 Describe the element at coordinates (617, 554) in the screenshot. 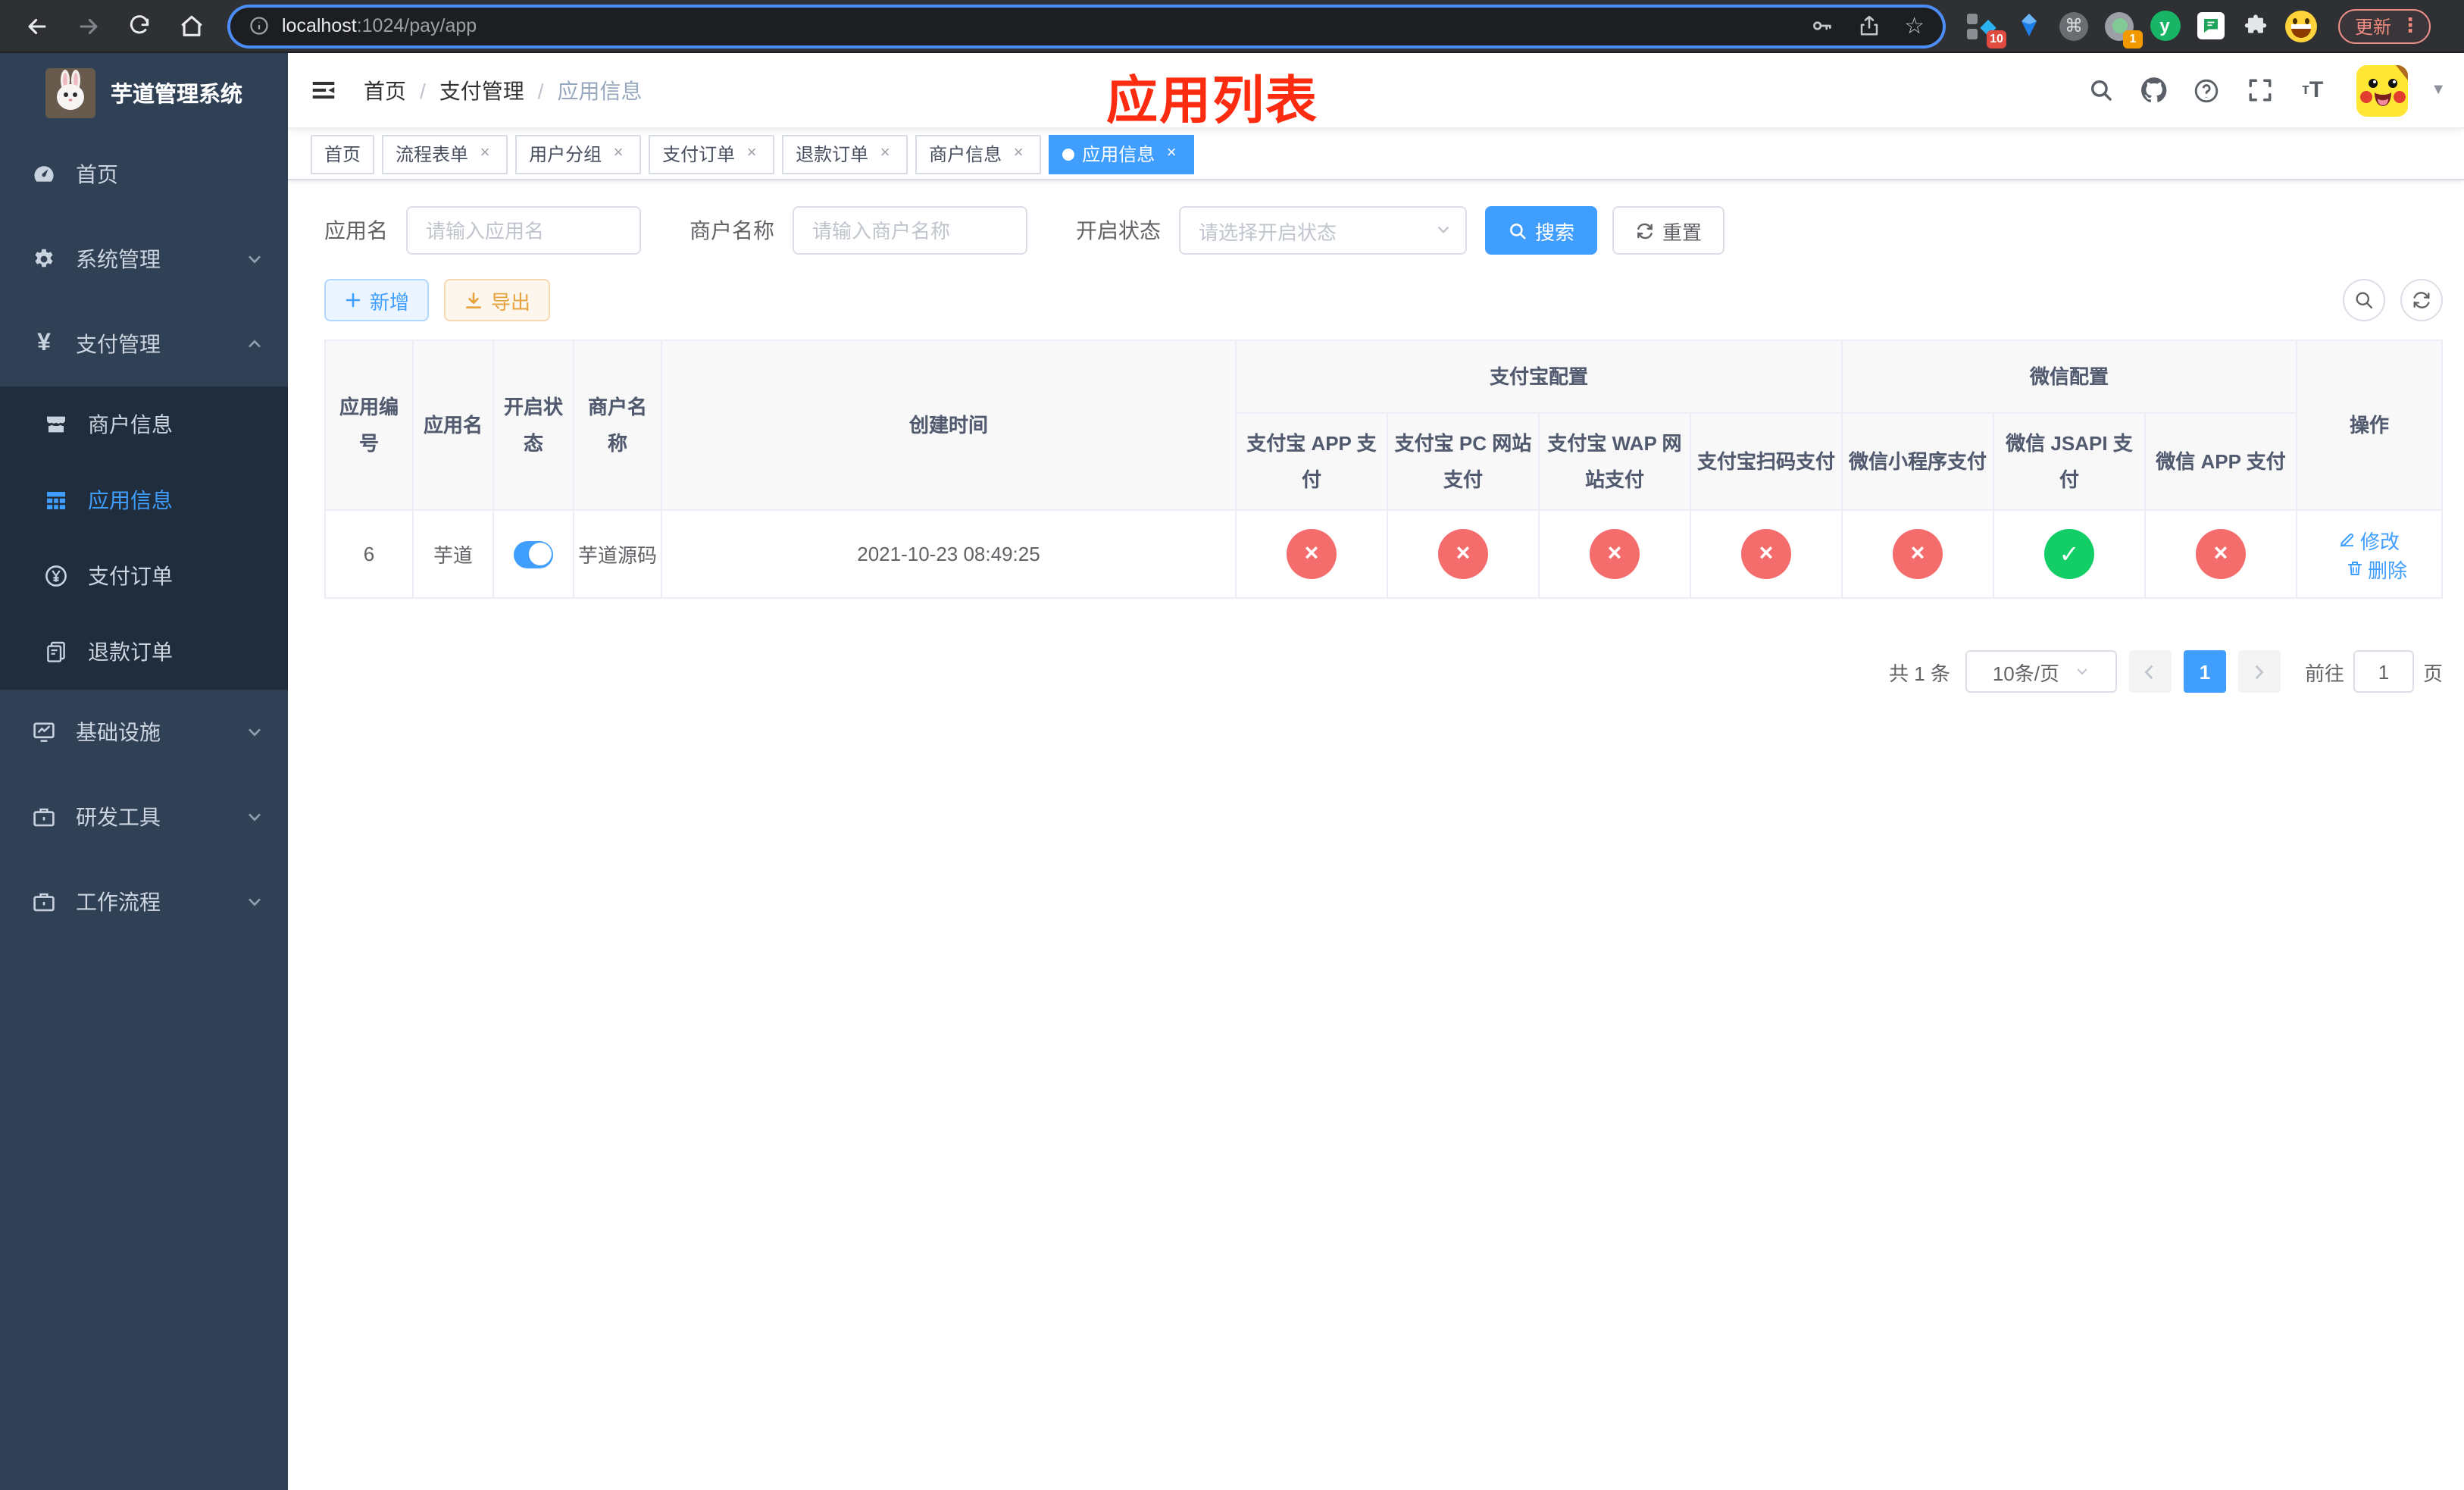

I see `cell-merchant: 芋道源码` at that location.